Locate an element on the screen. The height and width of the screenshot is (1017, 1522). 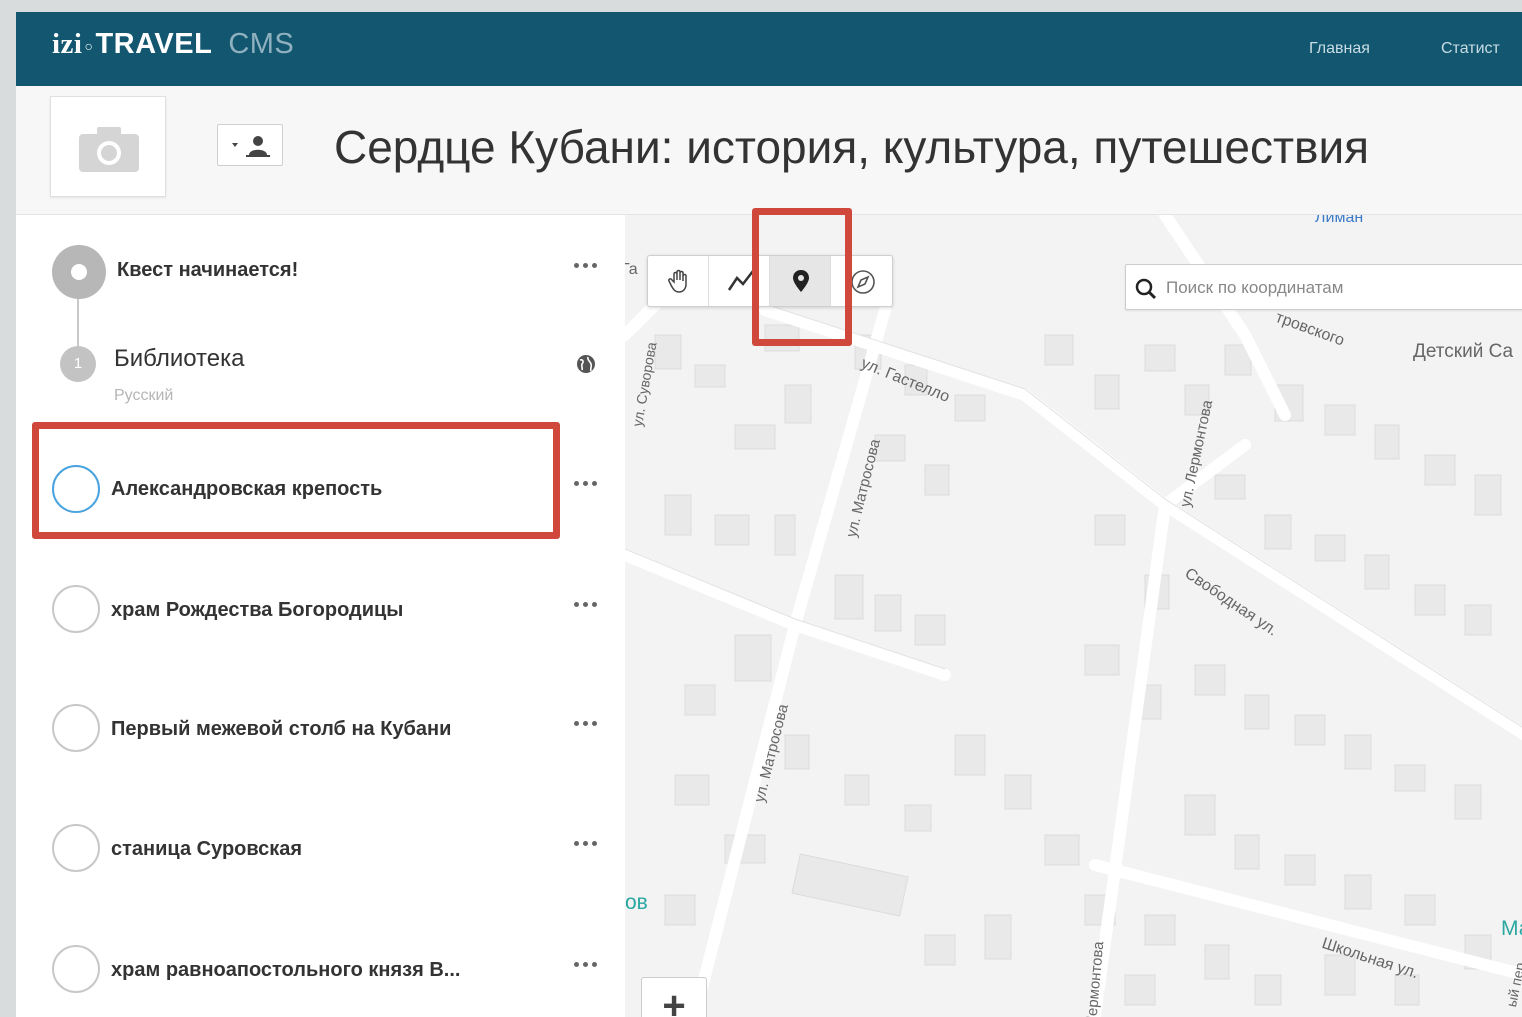
logo-travel: TRAVEL is located at coordinates (154, 44).